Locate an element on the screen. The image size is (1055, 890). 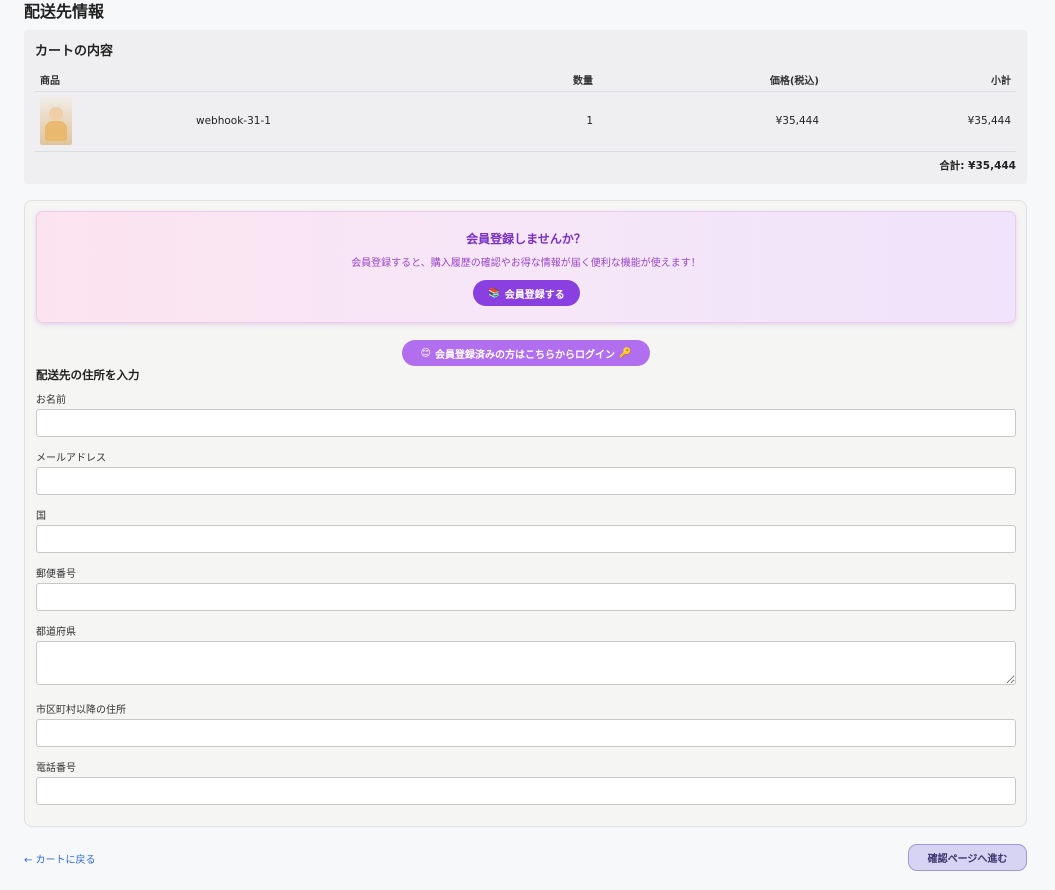
proceed-to-confirm-button: 確認ページへ進む is located at coordinates (967, 857).